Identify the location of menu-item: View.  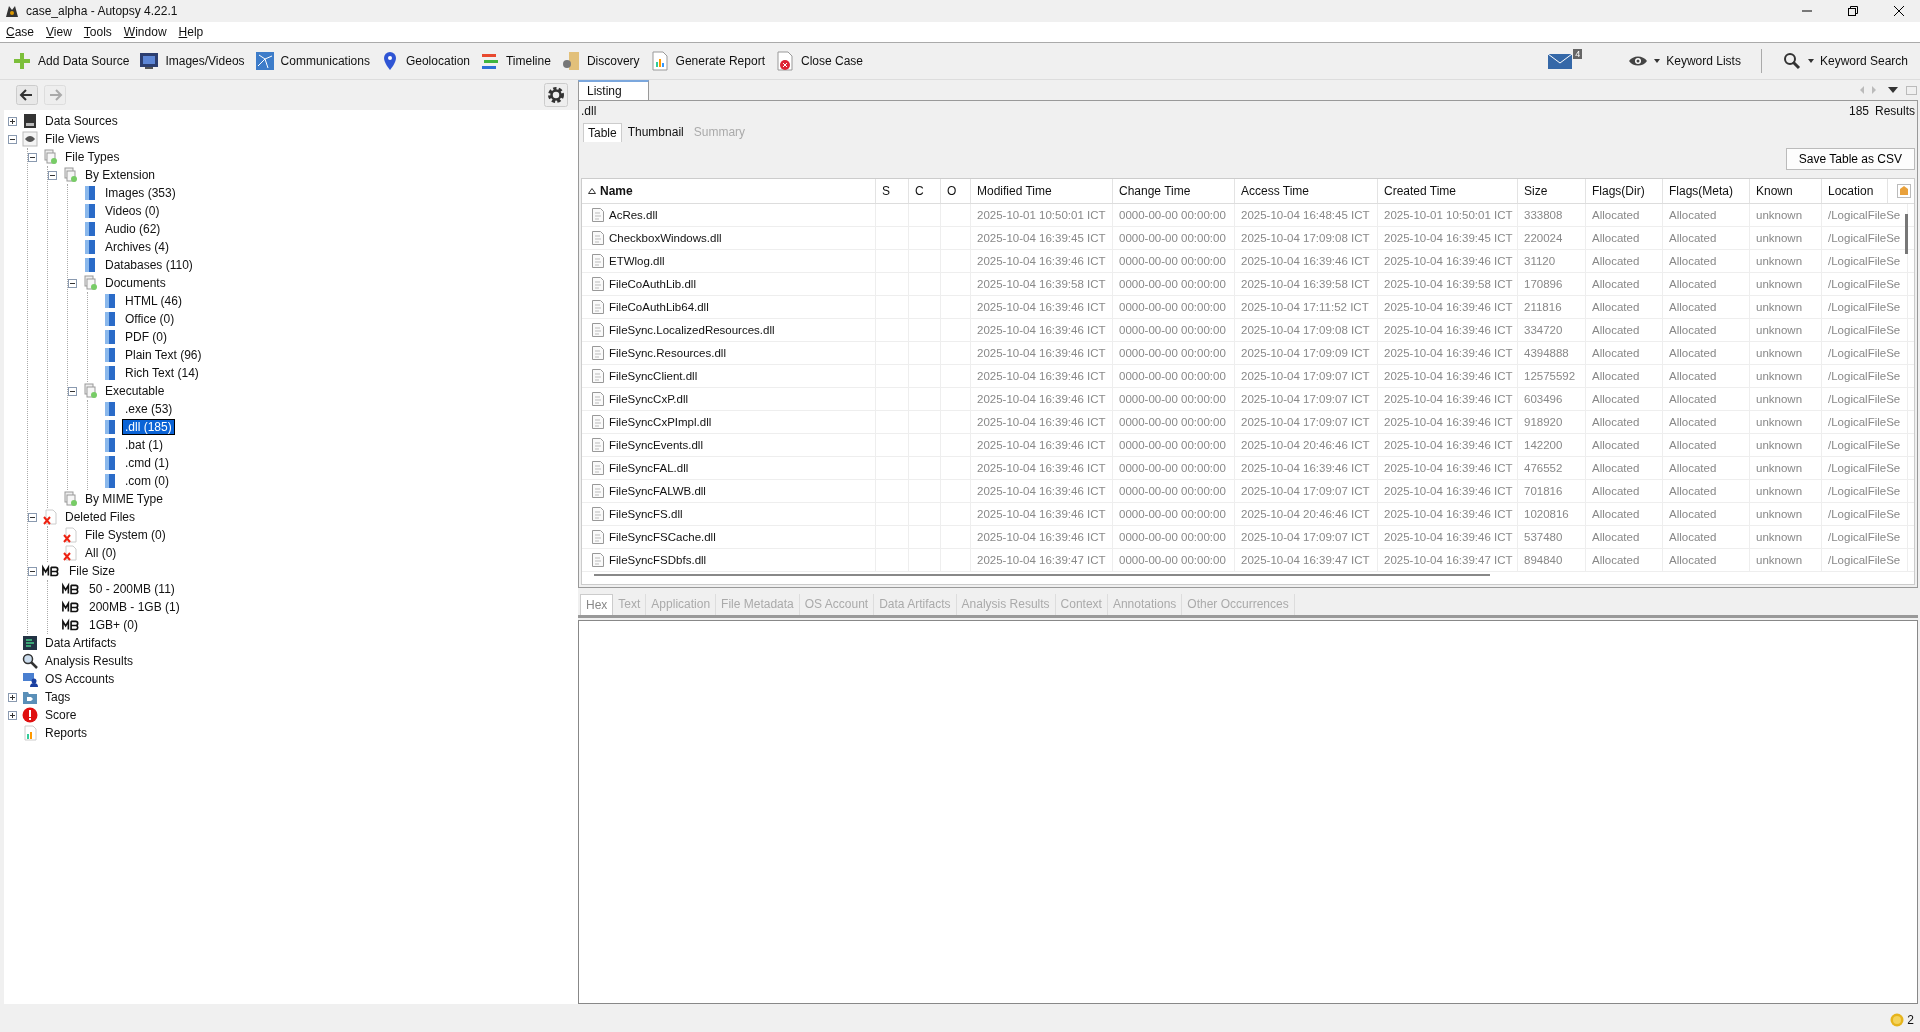
(59, 32).